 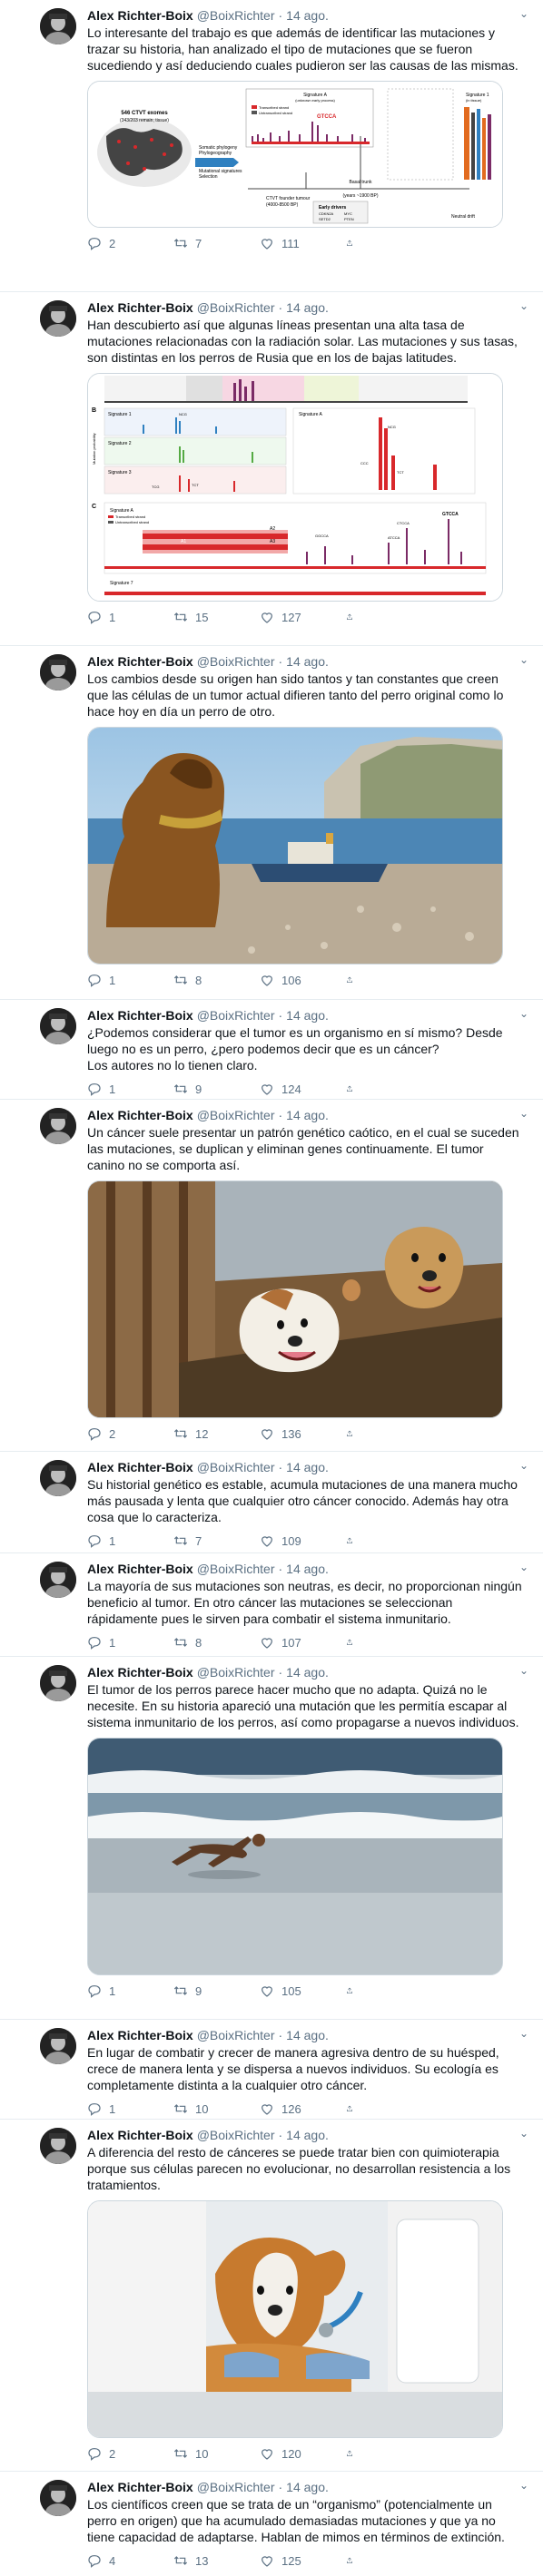 What do you see at coordinates (303, 1540) in the screenshot?
I see `like-button: 109` at bounding box center [303, 1540].